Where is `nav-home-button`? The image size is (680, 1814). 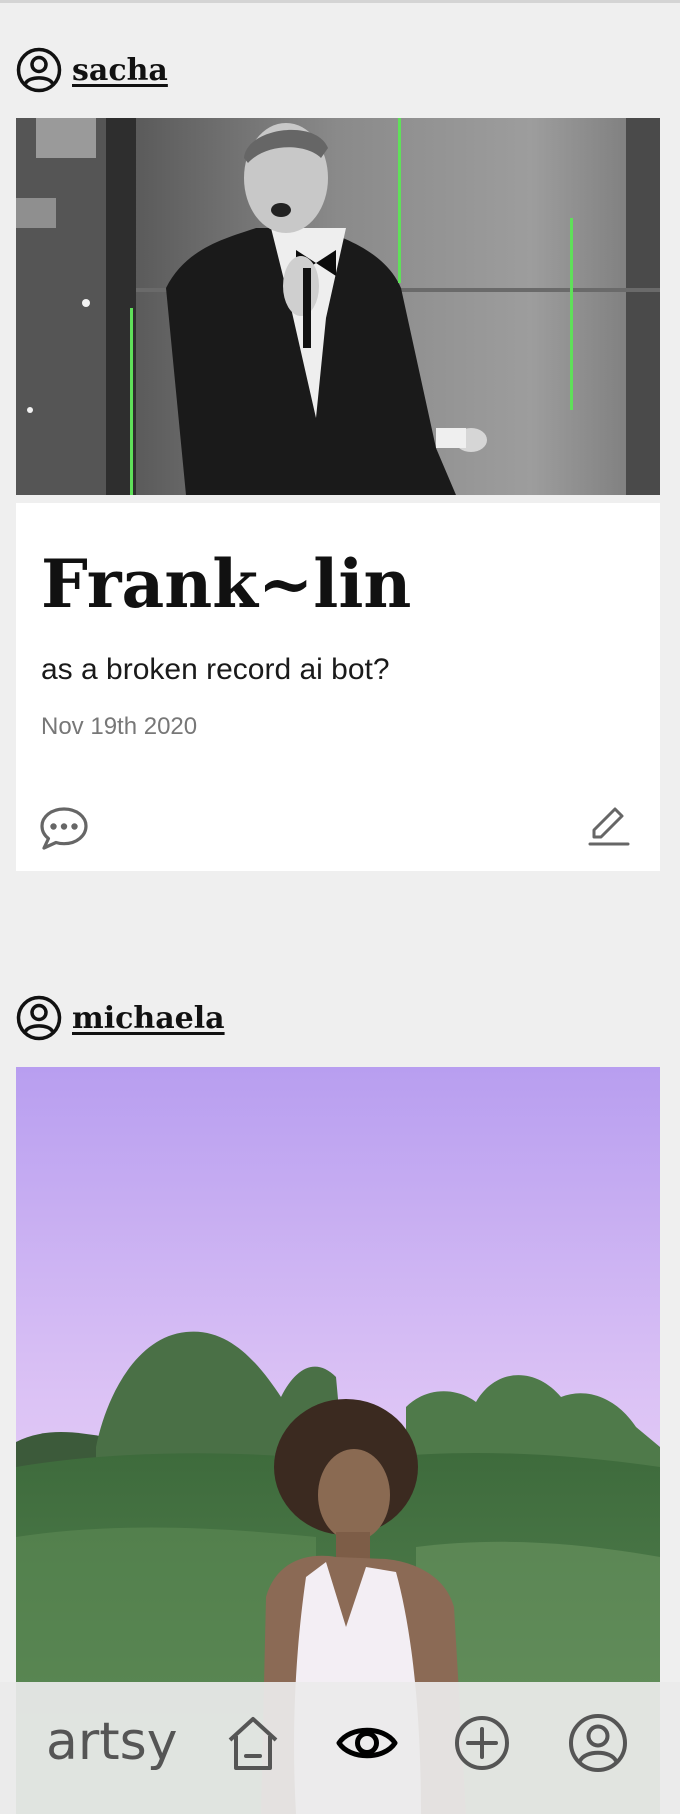 nav-home-button is located at coordinates (253, 1743).